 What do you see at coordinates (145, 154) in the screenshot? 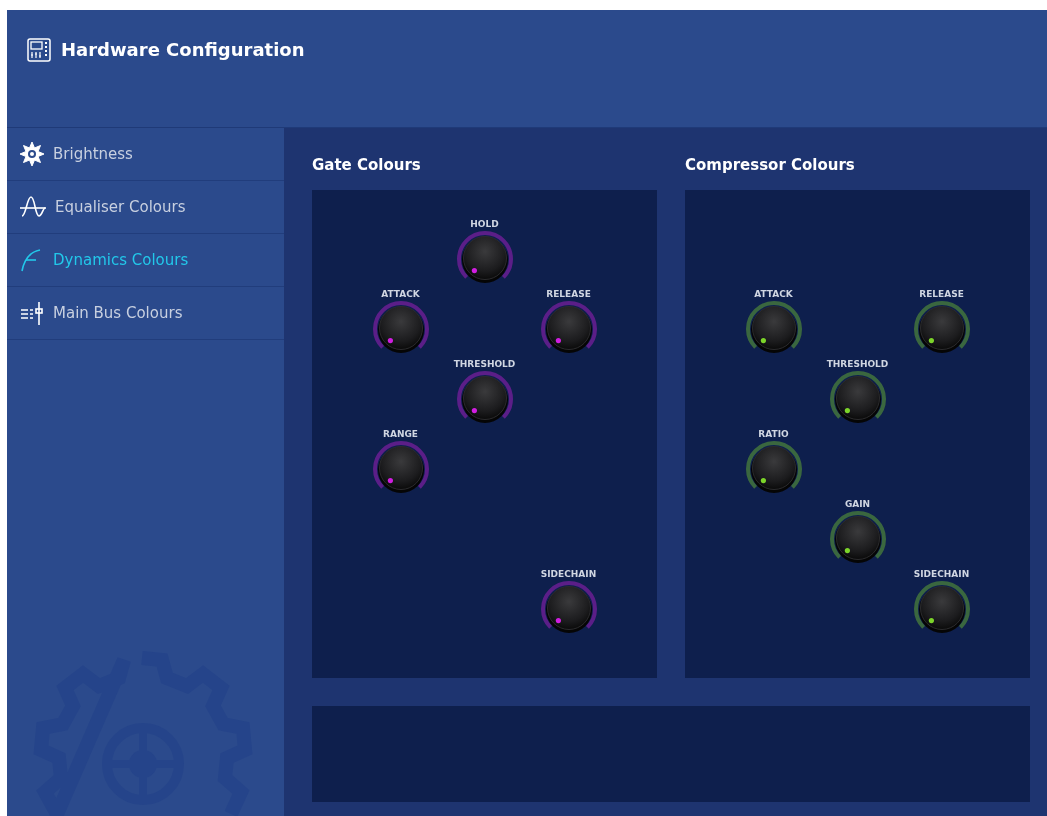
I see `sidebar-item: Brightness` at bounding box center [145, 154].